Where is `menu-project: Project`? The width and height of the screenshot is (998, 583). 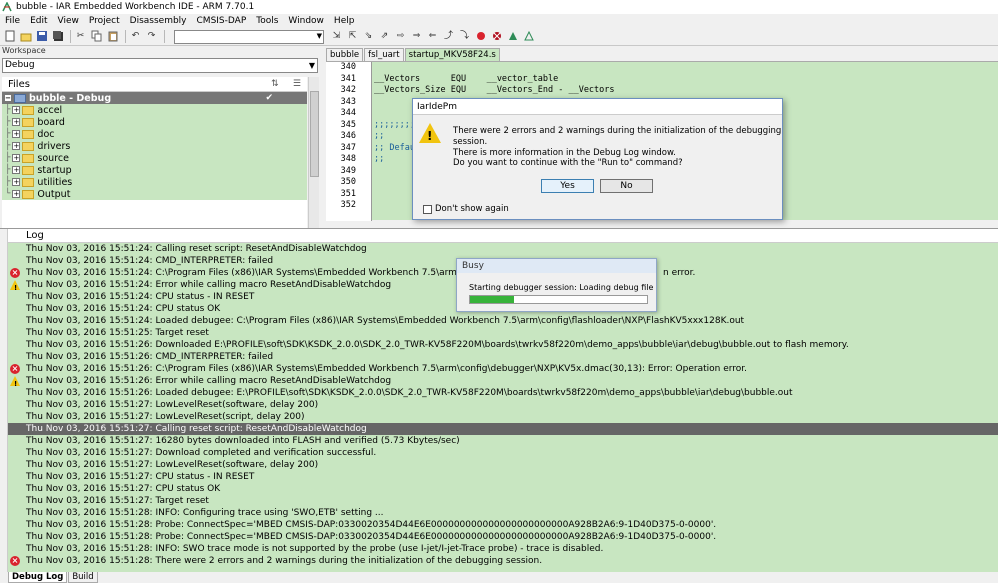 menu-project: Project is located at coordinates (104, 21).